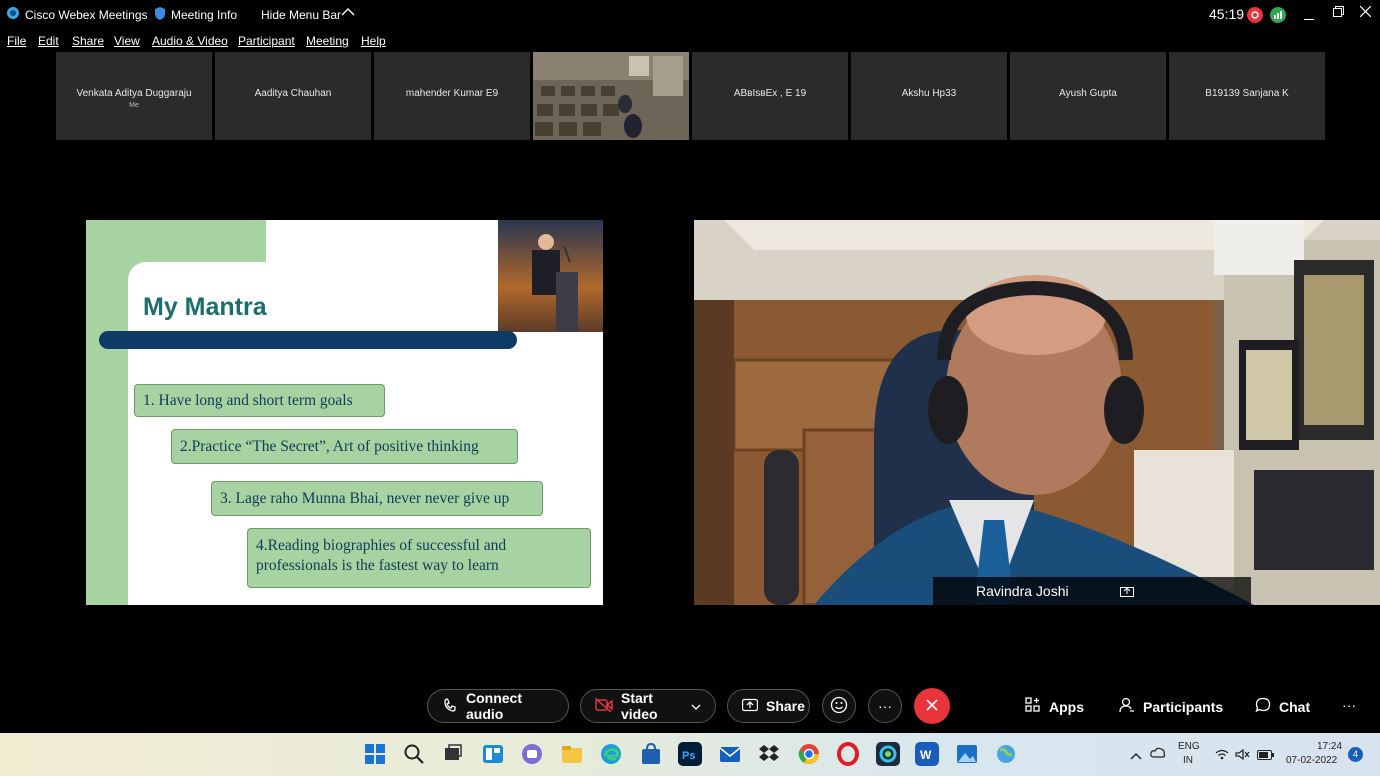 This screenshot has width=1380, height=776. Describe the element at coordinates (48, 41) in the screenshot. I see `menu-edit: Edit` at that location.